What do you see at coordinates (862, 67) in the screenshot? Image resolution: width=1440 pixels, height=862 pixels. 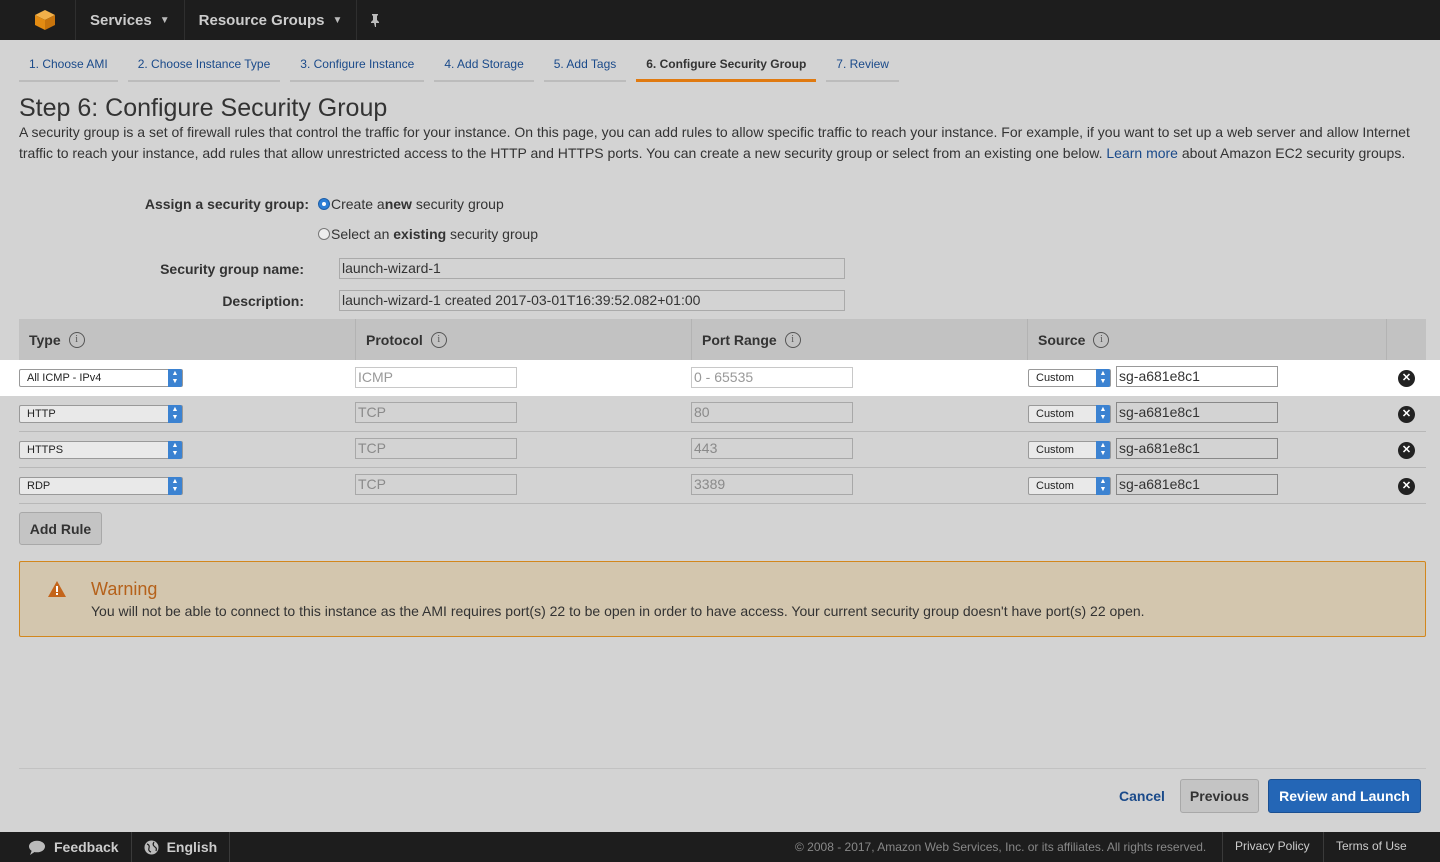 I see `tab-review: 7. Review` at bounding box center [862, 67].